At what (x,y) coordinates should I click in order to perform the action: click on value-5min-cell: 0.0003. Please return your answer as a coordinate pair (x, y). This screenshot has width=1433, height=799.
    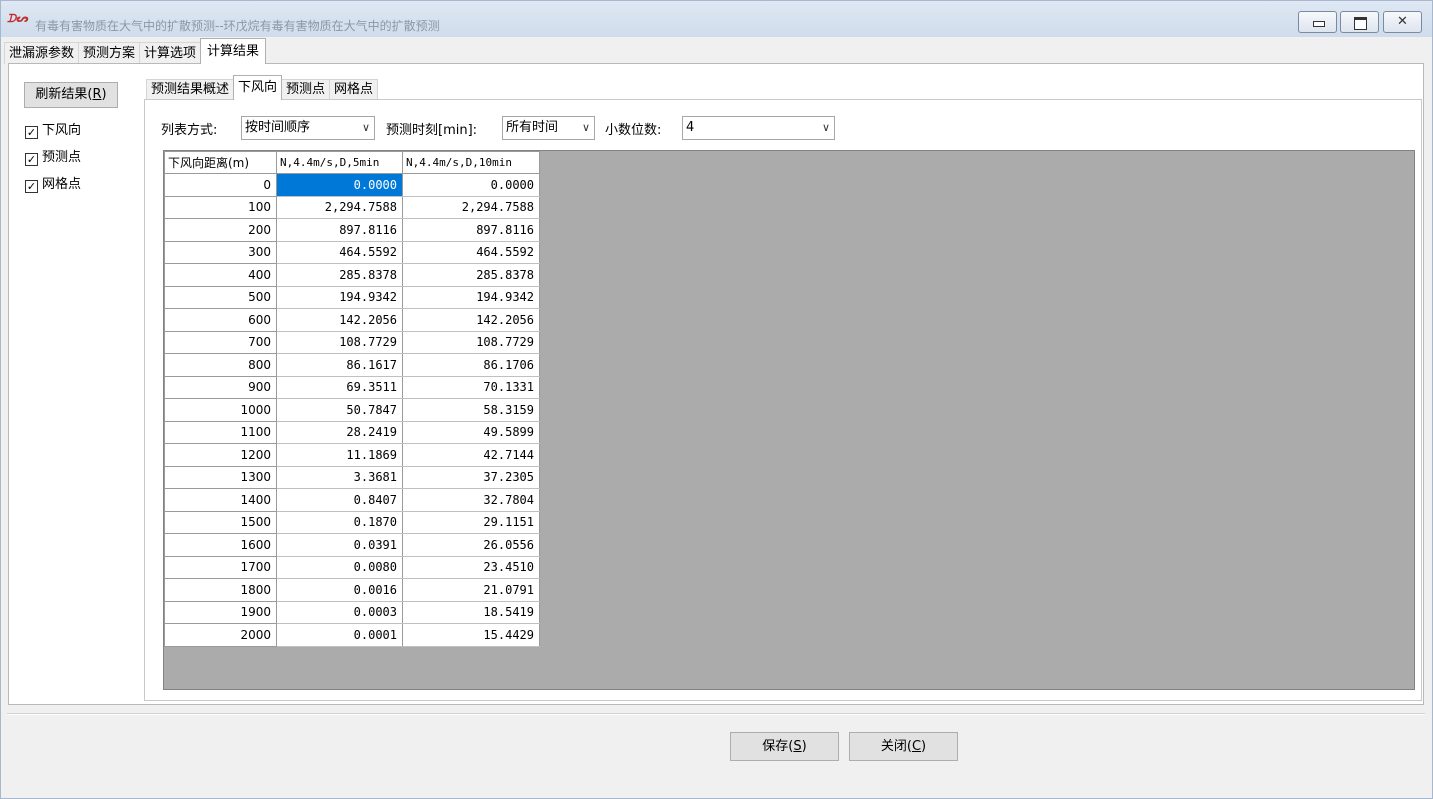
    Looking at the image, I should click on (339, 612).